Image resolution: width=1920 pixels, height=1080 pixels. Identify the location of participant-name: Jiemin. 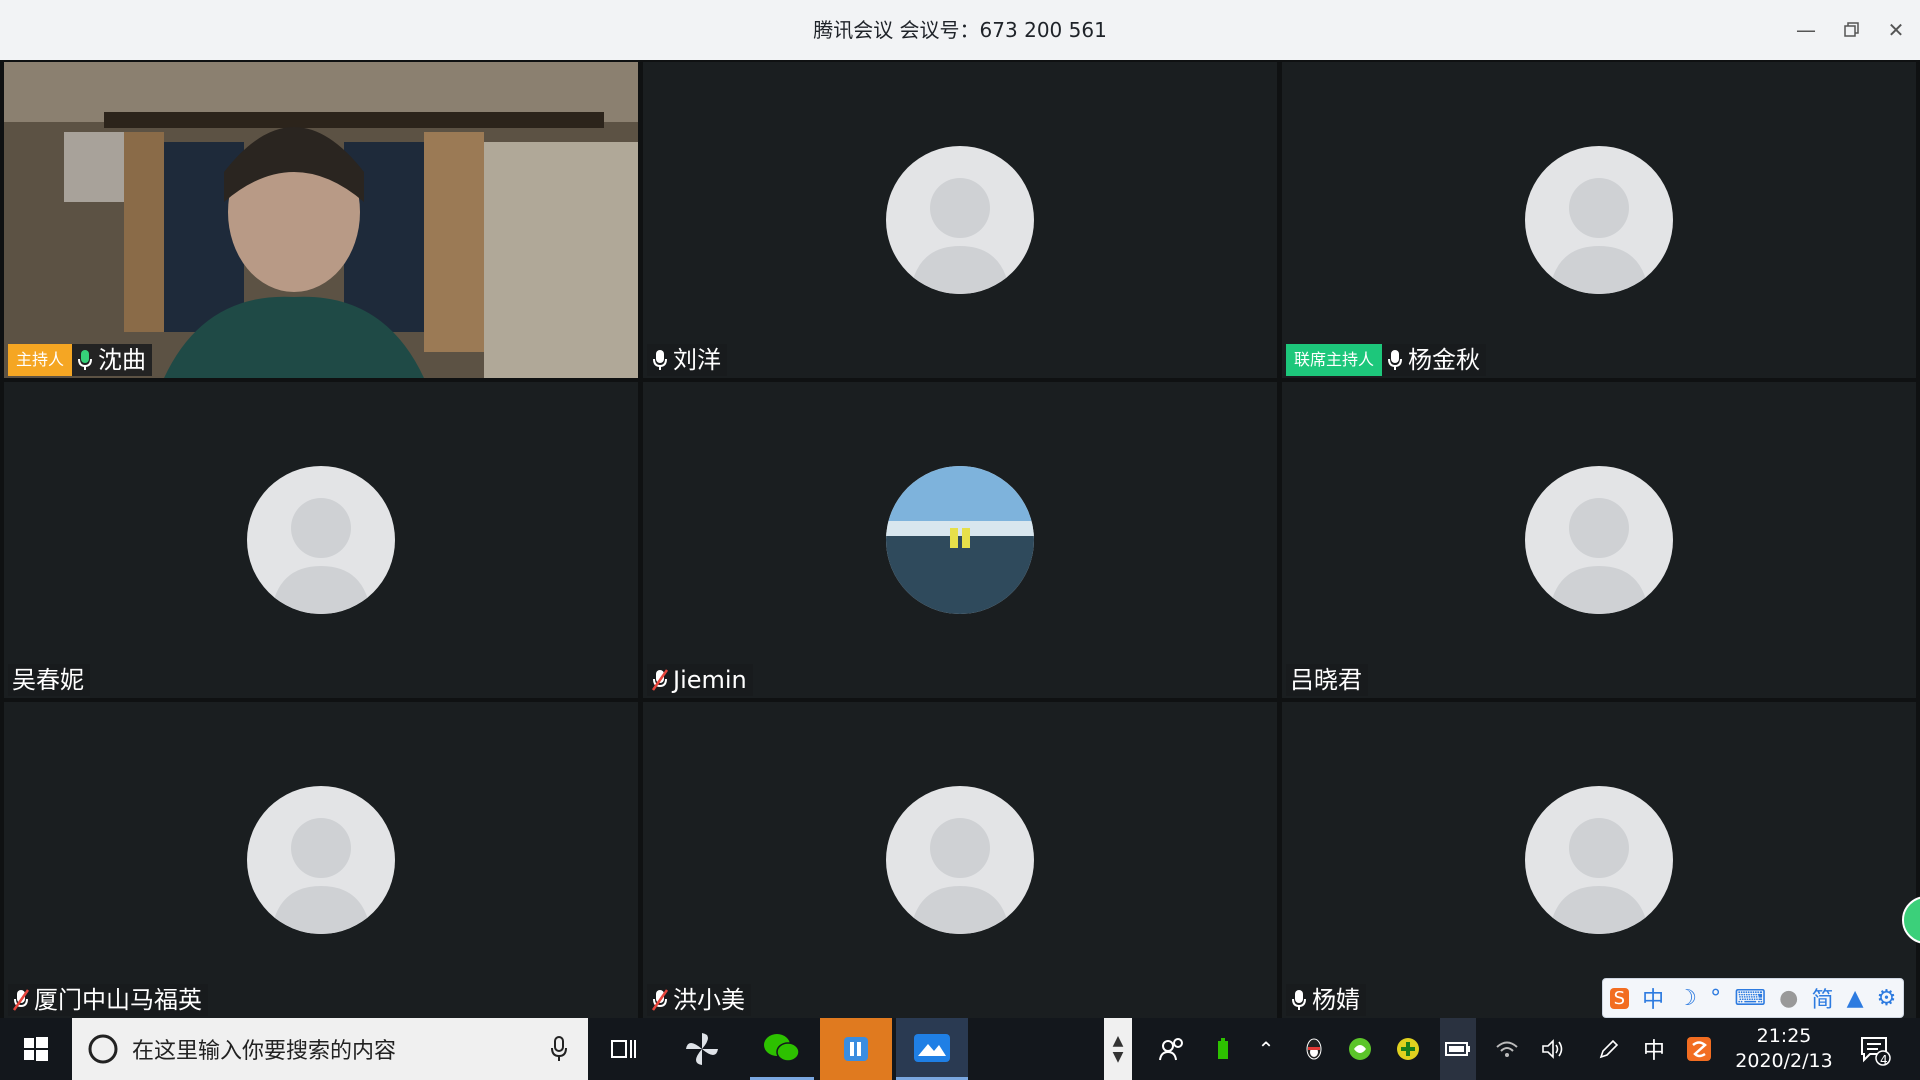
(710, 680).